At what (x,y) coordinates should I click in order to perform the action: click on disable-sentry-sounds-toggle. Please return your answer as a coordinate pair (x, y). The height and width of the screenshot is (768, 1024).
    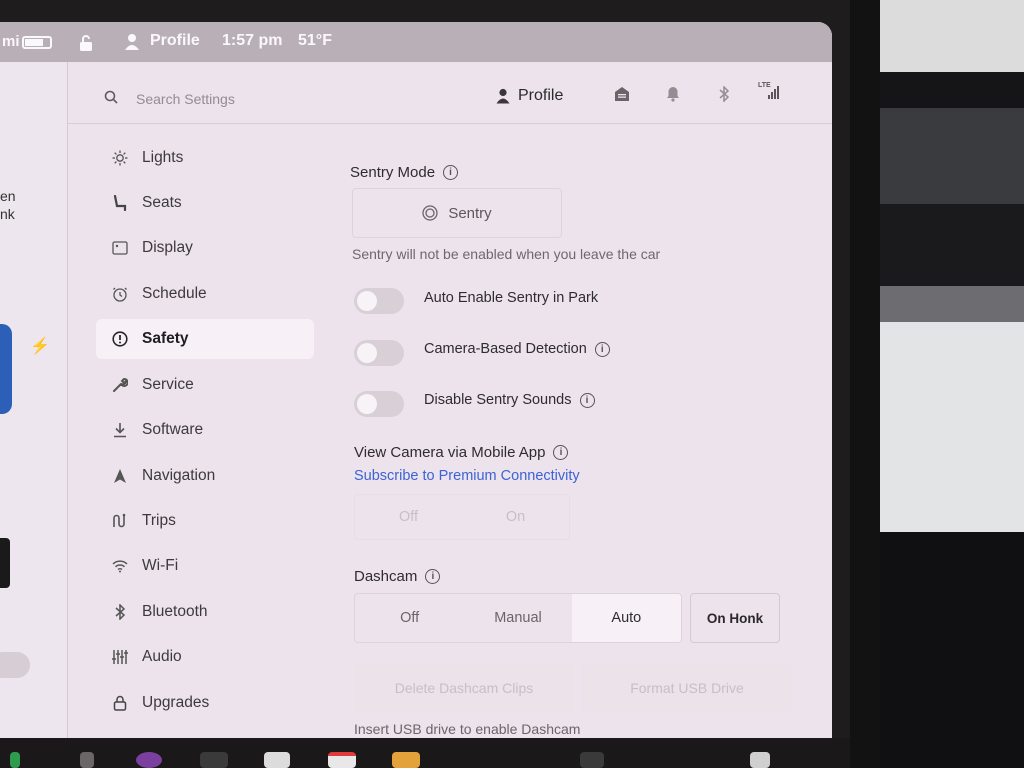
    Looking at the image, I should click on (379, 404).